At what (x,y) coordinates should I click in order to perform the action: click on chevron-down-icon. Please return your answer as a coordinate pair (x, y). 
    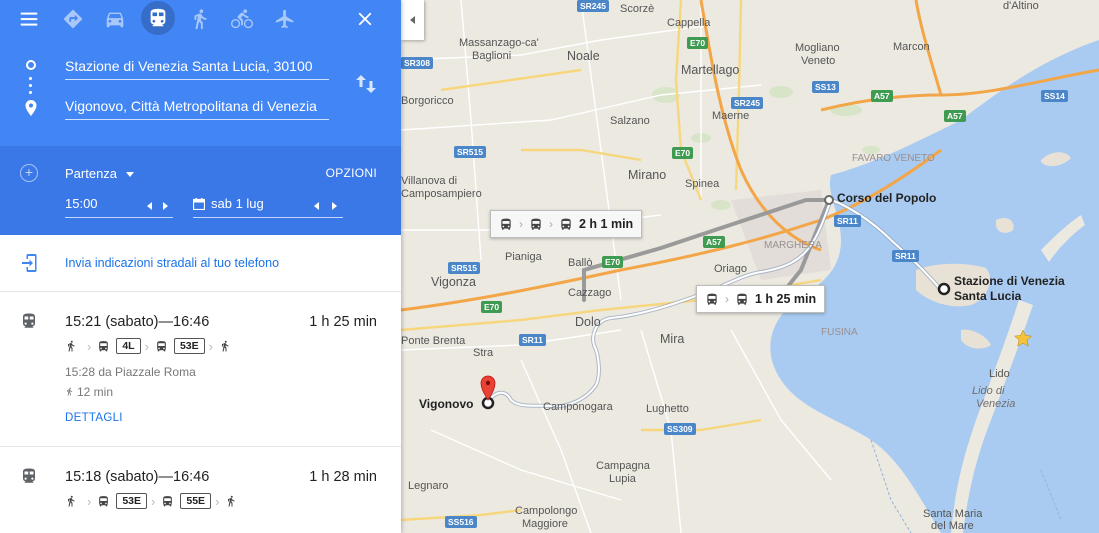
    Looking at the image, I should click on (130, 174).